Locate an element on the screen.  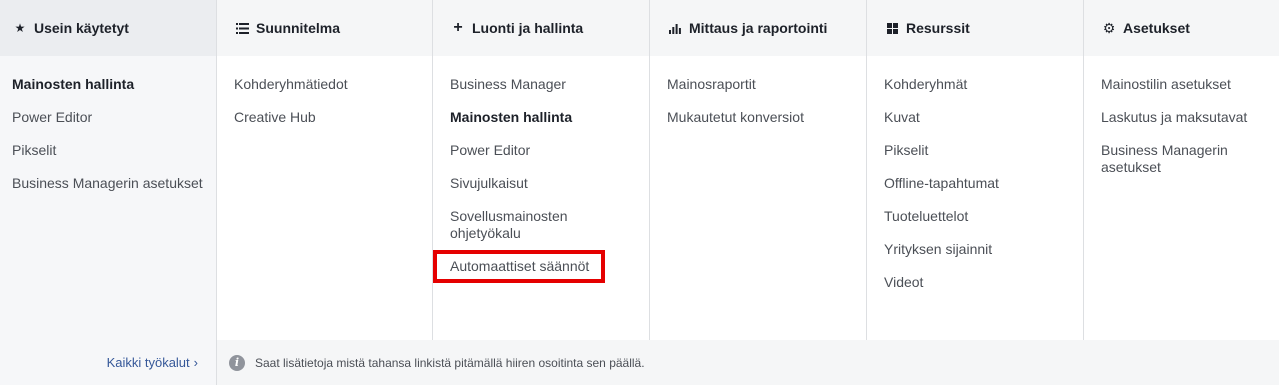
column-title: Mittaus ja raportointi is located at coordinates (758, 28).